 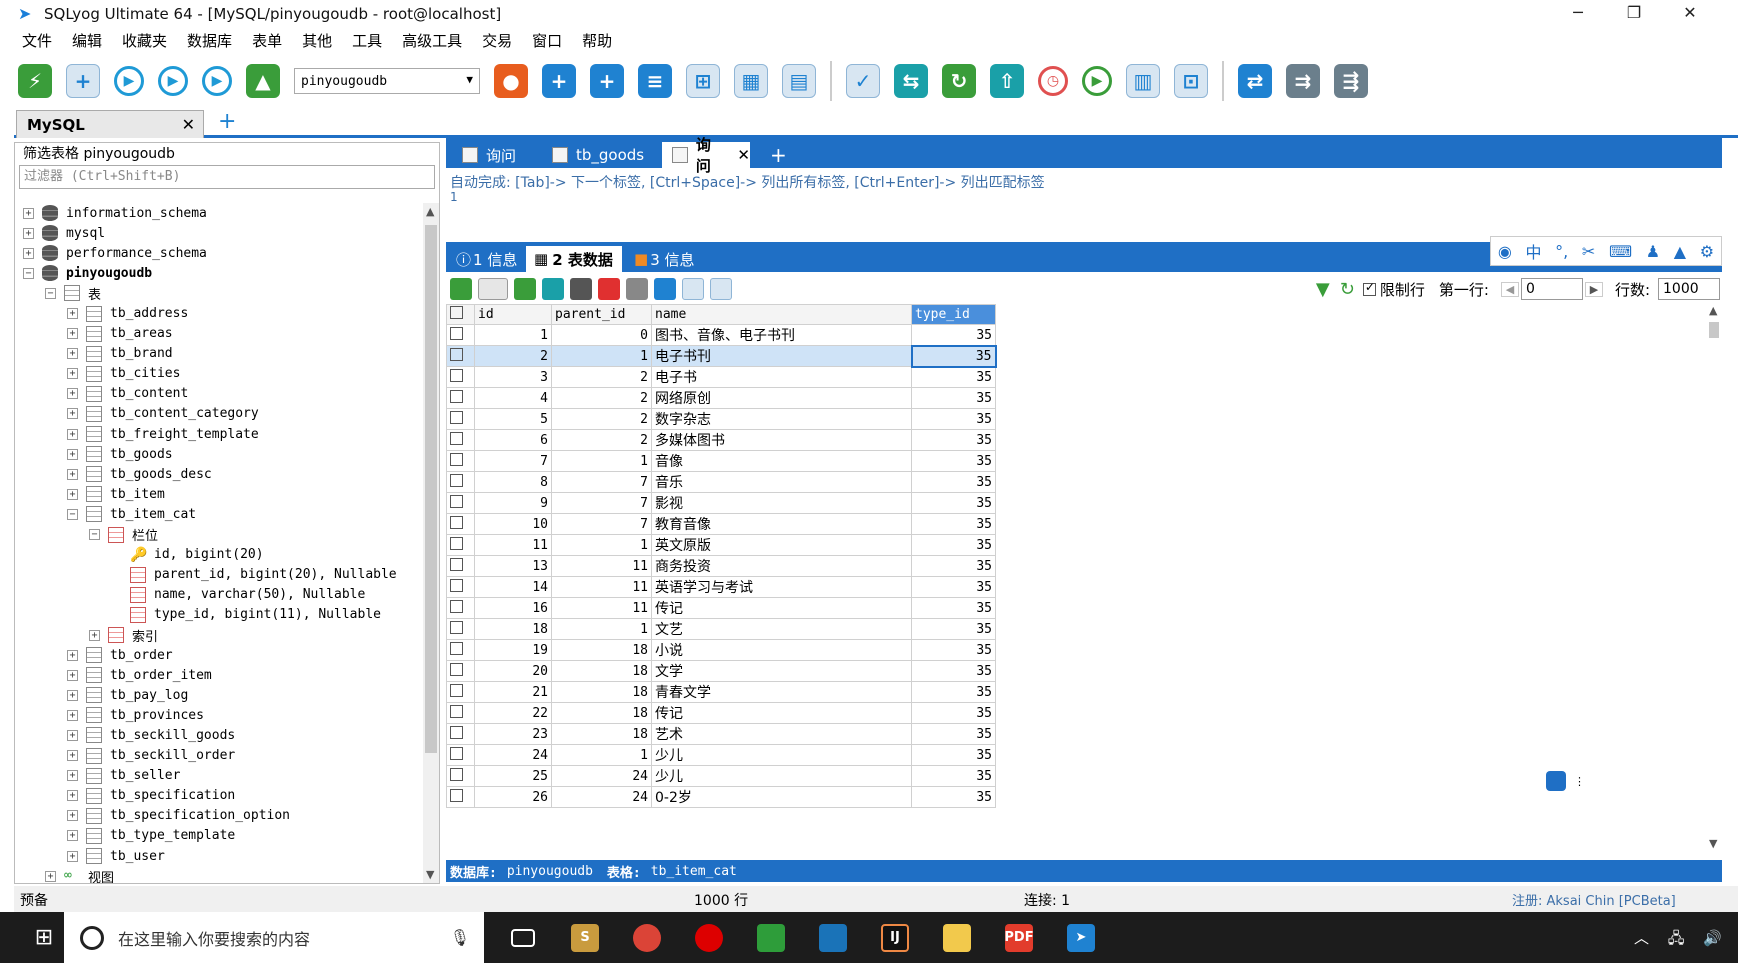 I want to click on cell-id: 7, so click(x=513, y=461).